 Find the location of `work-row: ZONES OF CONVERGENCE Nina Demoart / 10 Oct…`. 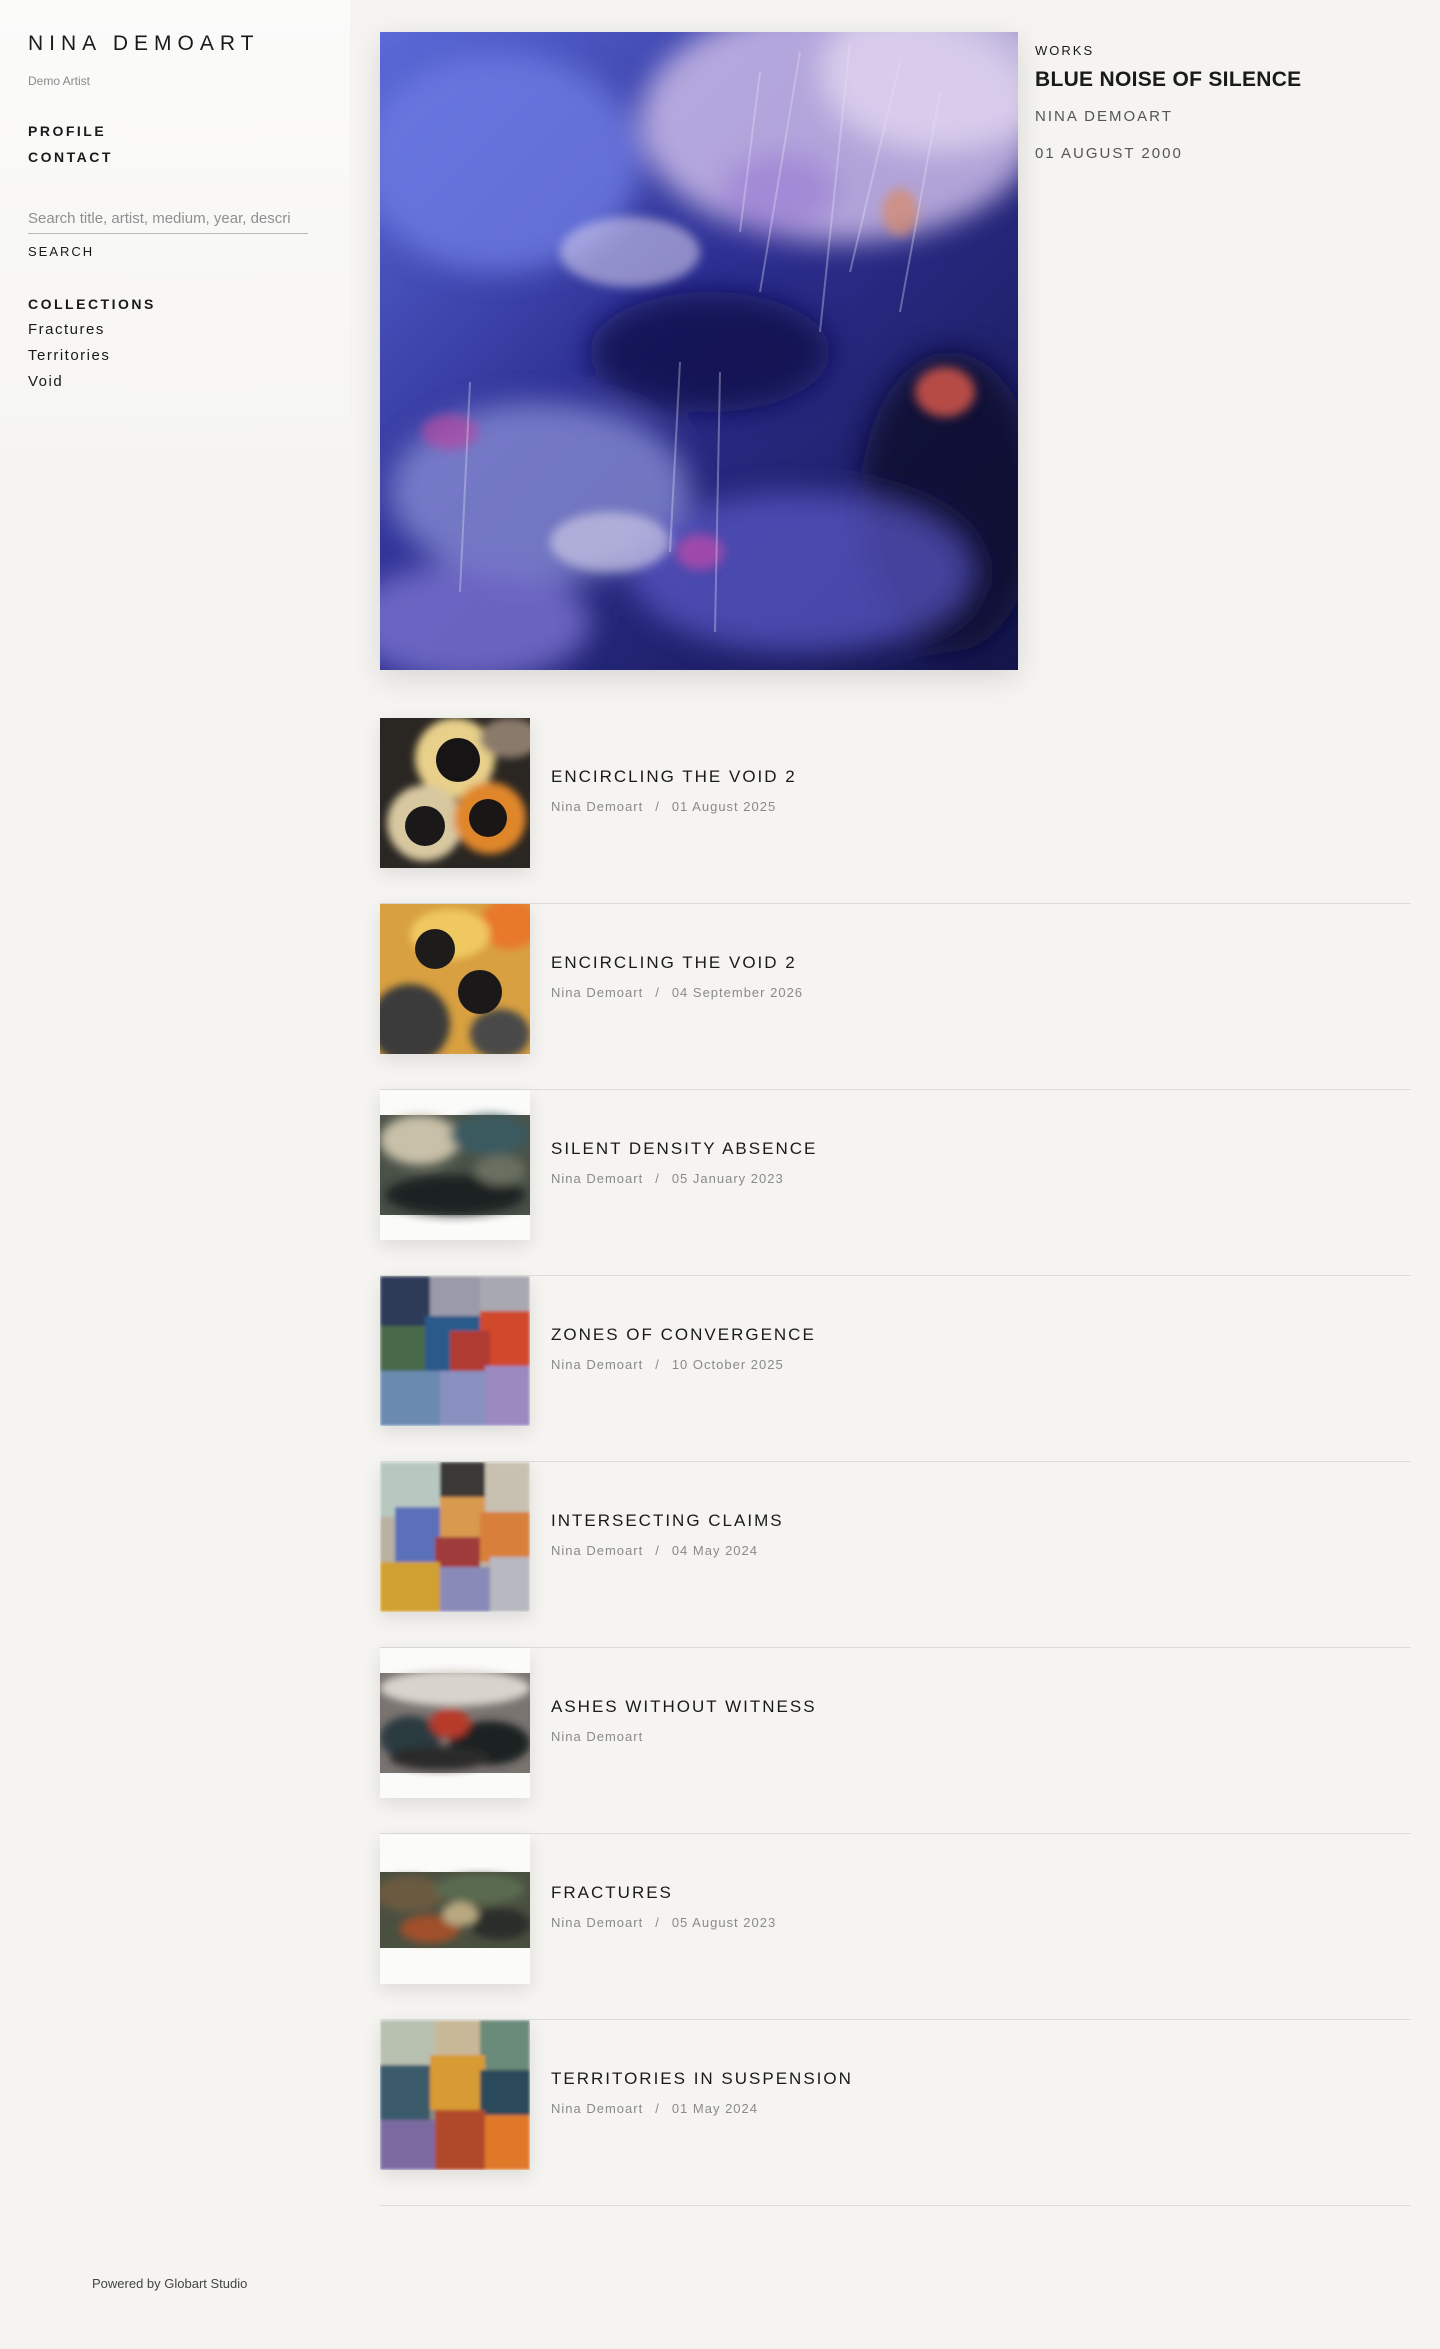

work-row: ZONES OF CONVERGENCE Nina Demoart / 10 Oct… is located at coordinates (895, 1369).